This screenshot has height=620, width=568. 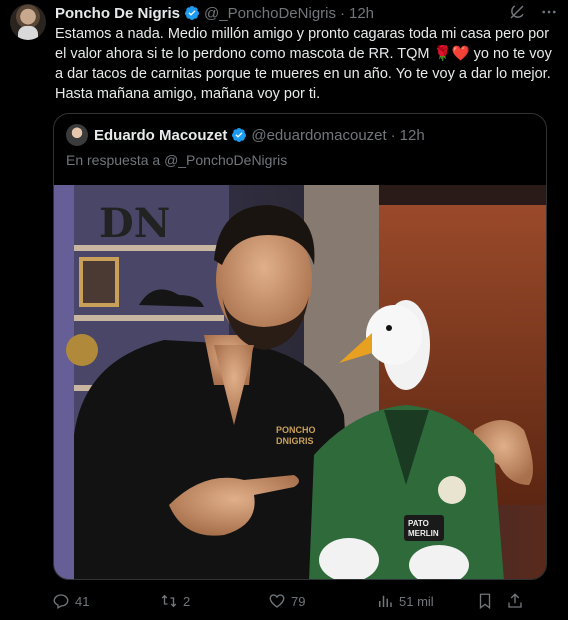 What do you see at coordinates (134, 223) in the screenshot?
I see `photo-logo: DN` at bounding box center [134, 223].